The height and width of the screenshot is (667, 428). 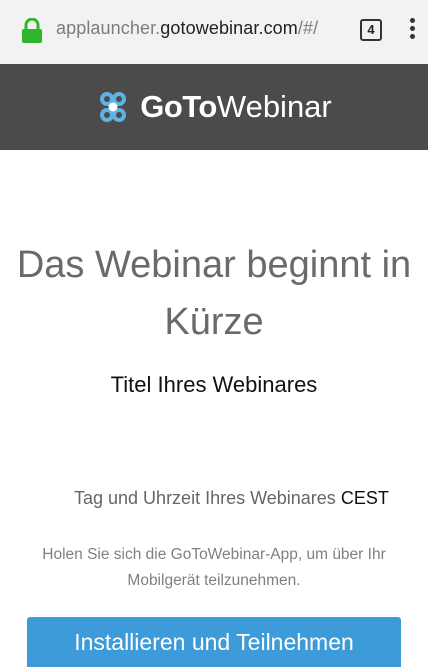 I want to click on install-and-join-button: Installieren und Teilnehmen, so click(x=214, y=642).